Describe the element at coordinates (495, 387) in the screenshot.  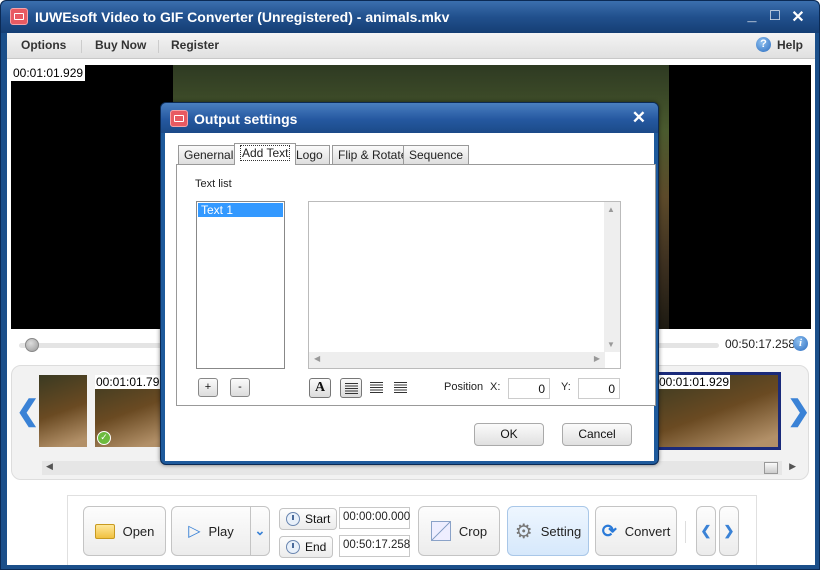
I see `x-label: X:` at that location.